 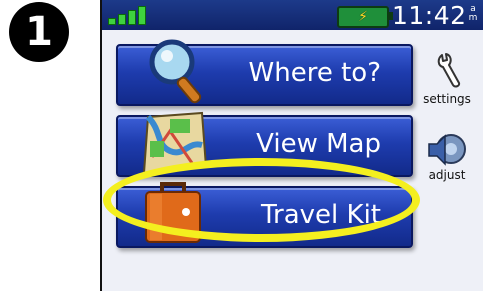 I want to click on settings-button: settings, so click(x=447, y=83).